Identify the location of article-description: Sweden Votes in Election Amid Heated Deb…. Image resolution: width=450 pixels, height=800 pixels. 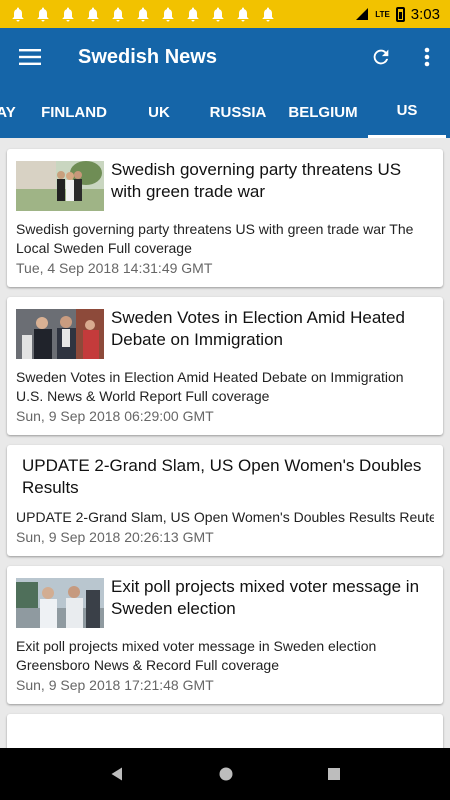
(210, 386).